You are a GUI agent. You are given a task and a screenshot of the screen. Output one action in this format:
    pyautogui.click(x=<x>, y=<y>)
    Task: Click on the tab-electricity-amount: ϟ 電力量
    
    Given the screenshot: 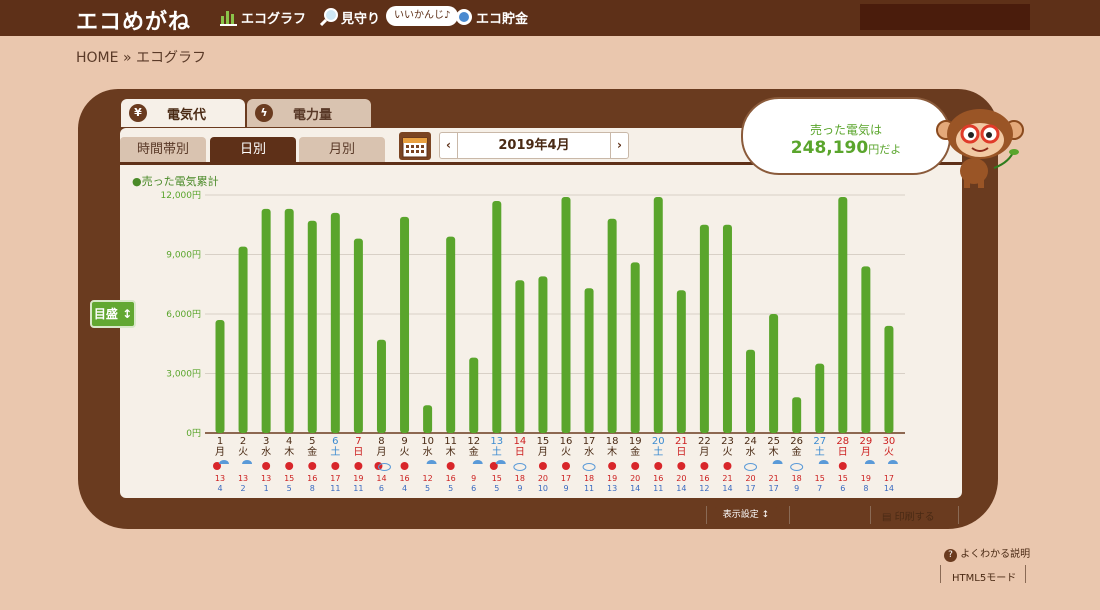 What is the action you would take?
    pyautogui.click(x=309, y=113)
    